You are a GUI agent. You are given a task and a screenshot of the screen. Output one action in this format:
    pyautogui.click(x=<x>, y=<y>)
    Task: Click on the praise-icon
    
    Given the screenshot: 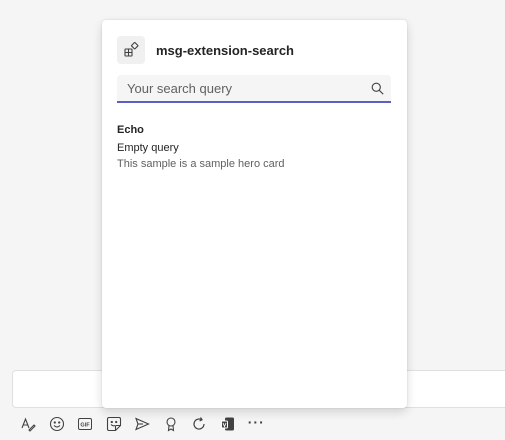 What is the action you would take?
    pyautogui.click(x=171, y=424)
    